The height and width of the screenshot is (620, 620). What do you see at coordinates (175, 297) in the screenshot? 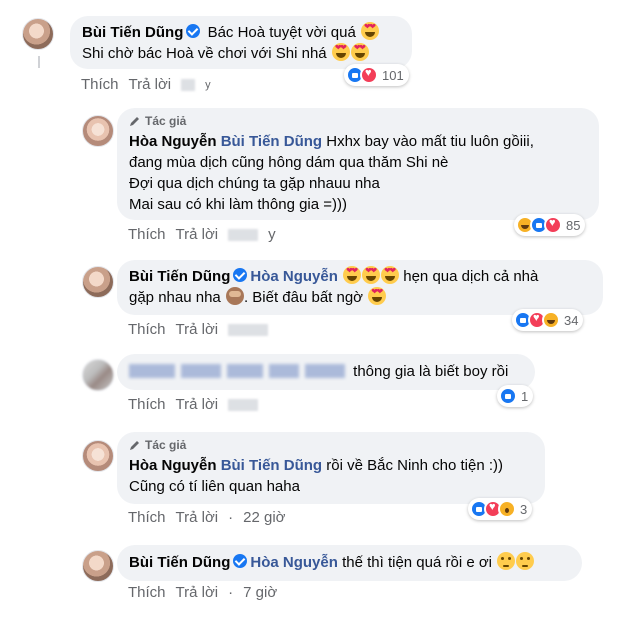
I see `comment-text: gặp nhau nha` at bounding box center [175, 297].